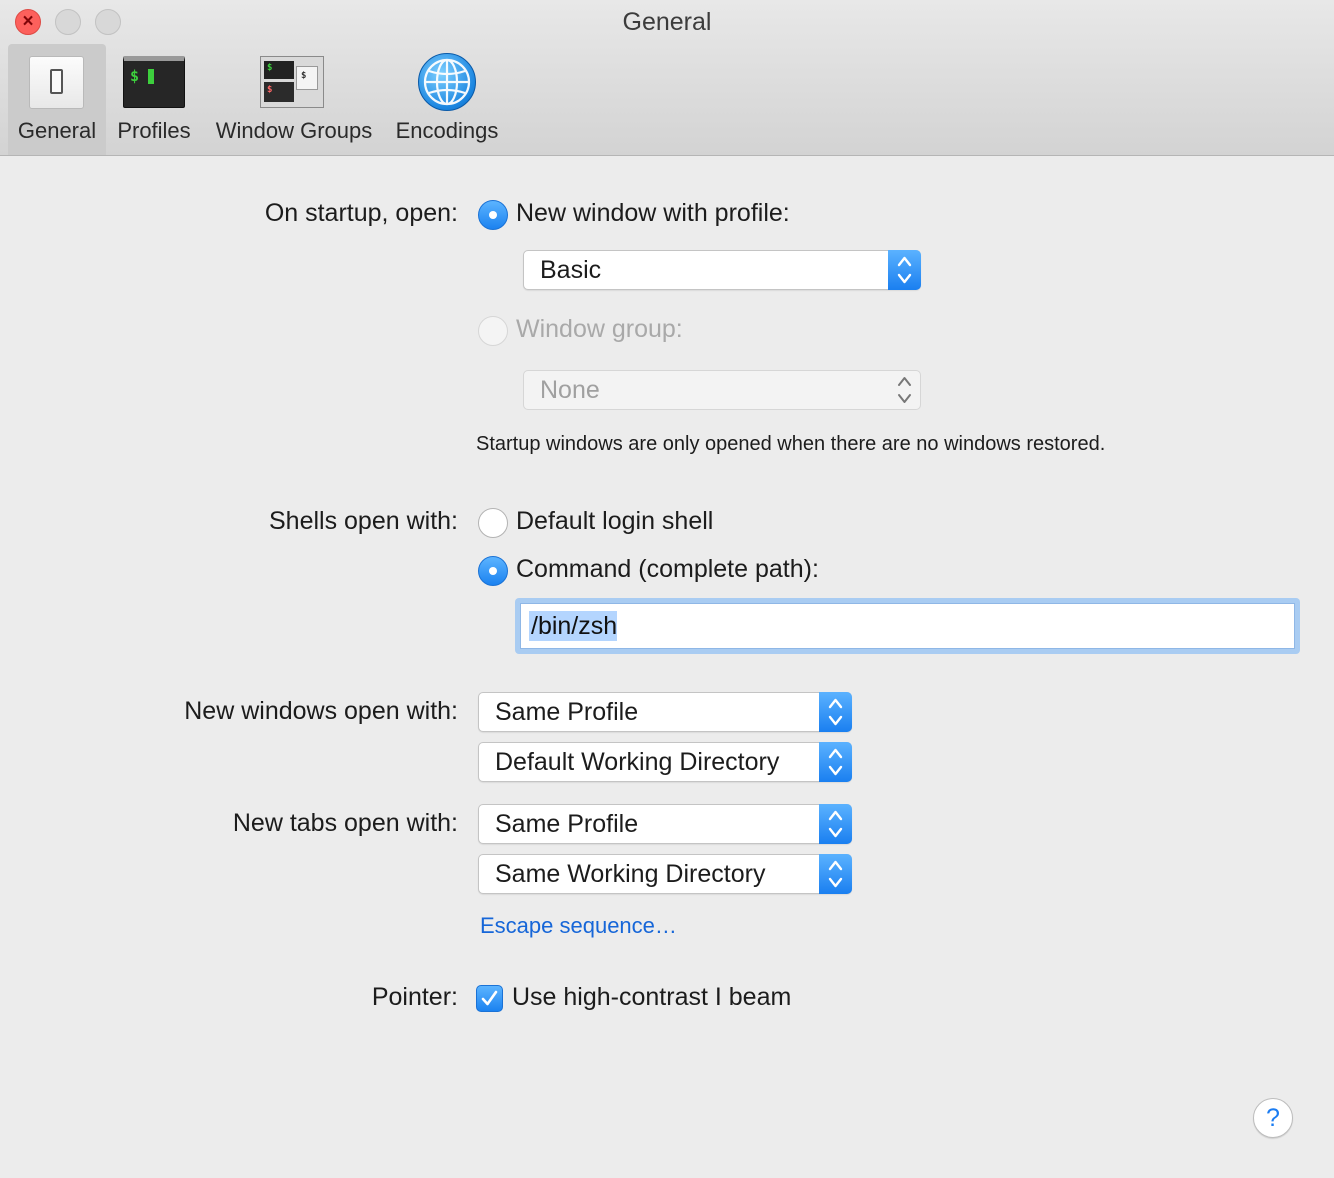 This screenshot has width=1334, height=1178. I want to click on tab-profiles: $ Profiles, so click(154, 99).